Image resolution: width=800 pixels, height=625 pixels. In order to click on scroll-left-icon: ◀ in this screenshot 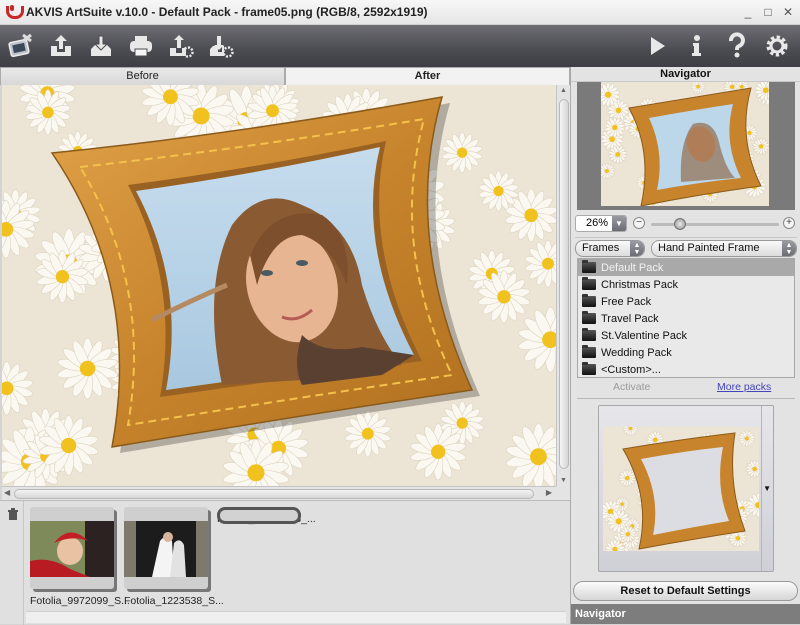, I will do `click(7, 492)`.